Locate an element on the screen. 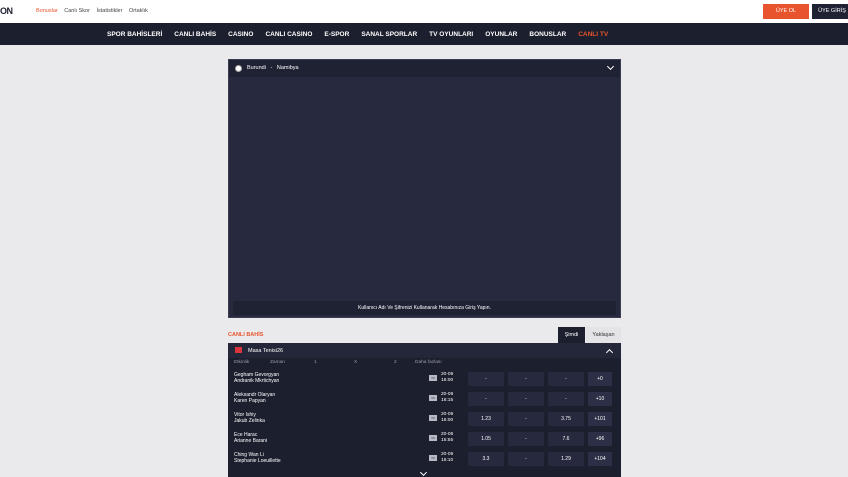  event-teams: Vitor Ishiy Jakub Zelinka is located at coordinates (249, 418).